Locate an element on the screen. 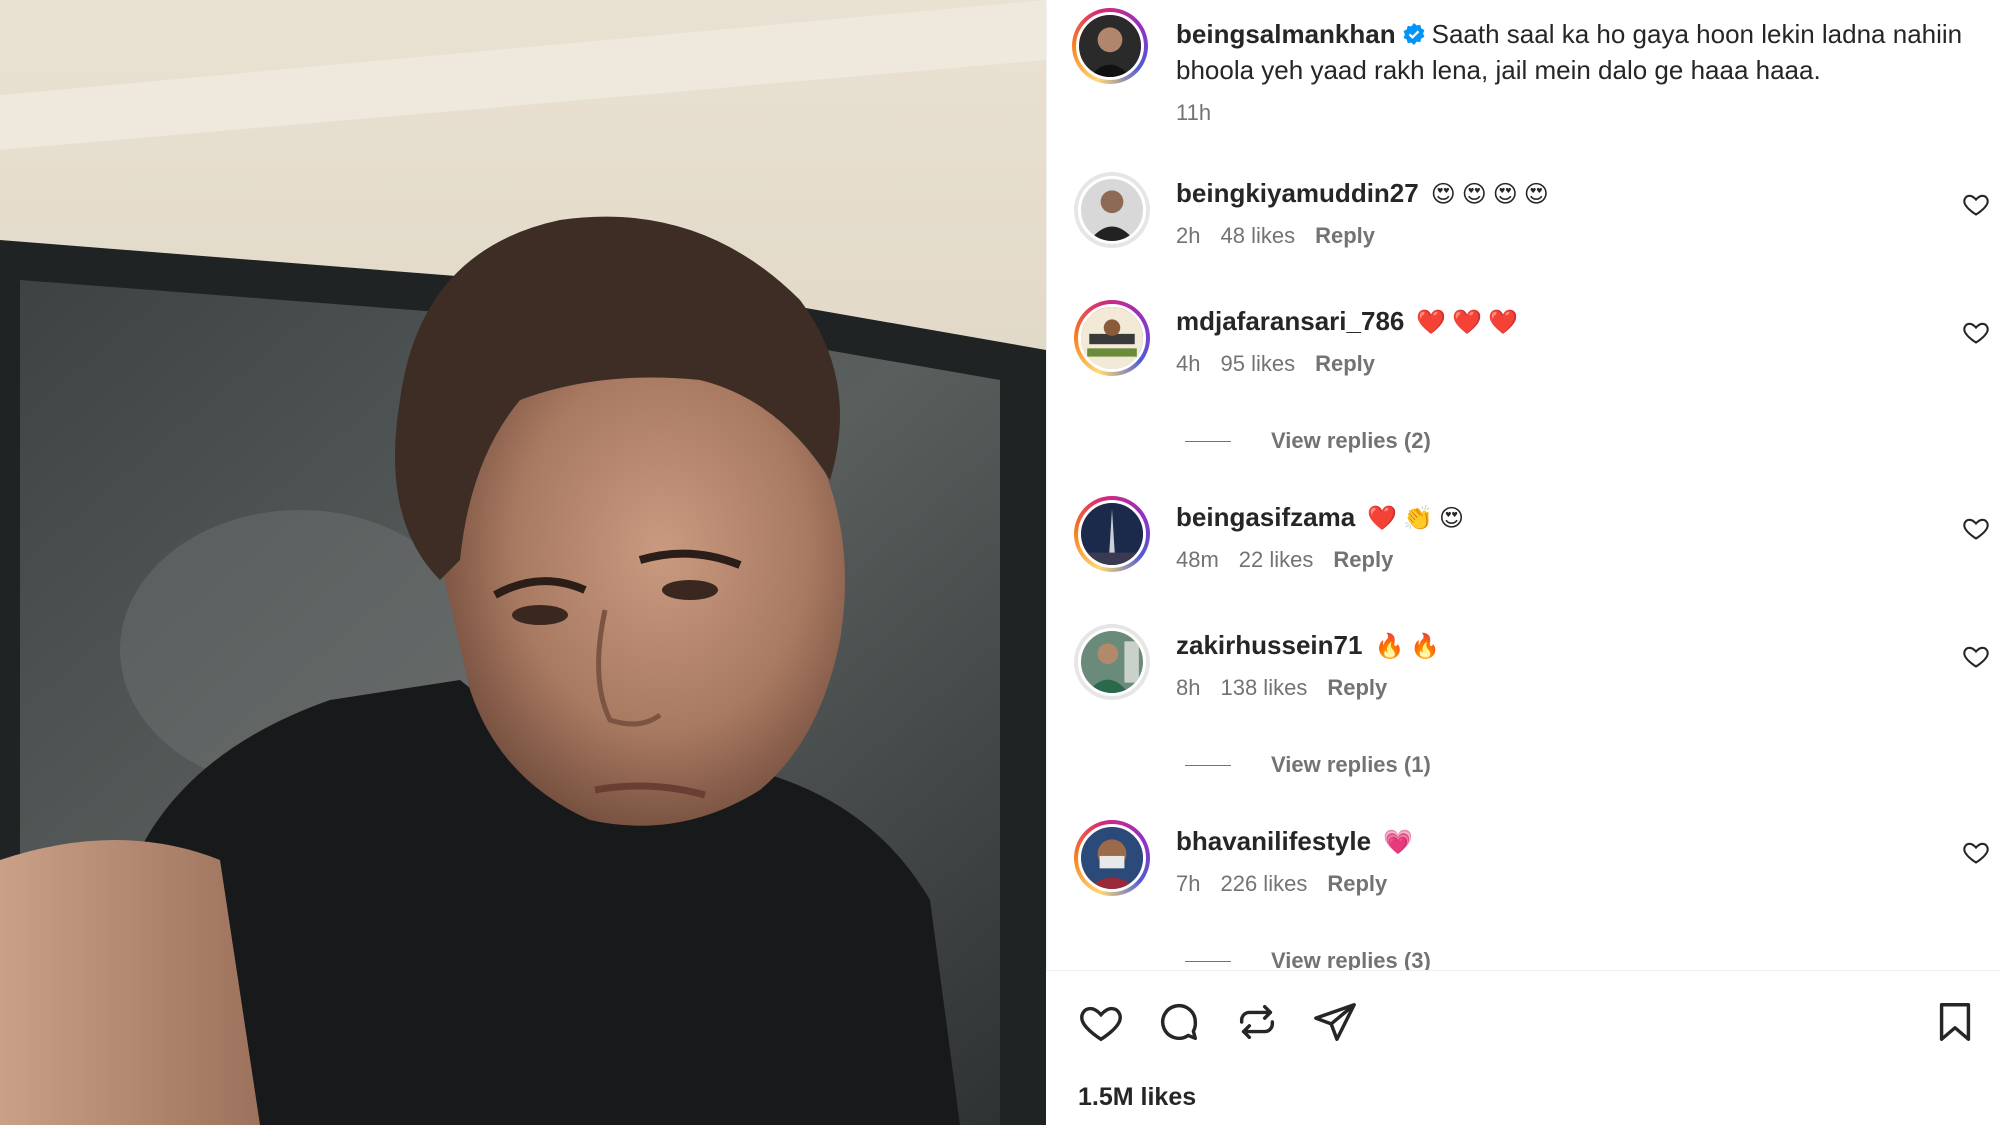 The height and width of the screenshot is (1125, 2000). comment-likes: 138 likes is located at coordinates (1263, 687).